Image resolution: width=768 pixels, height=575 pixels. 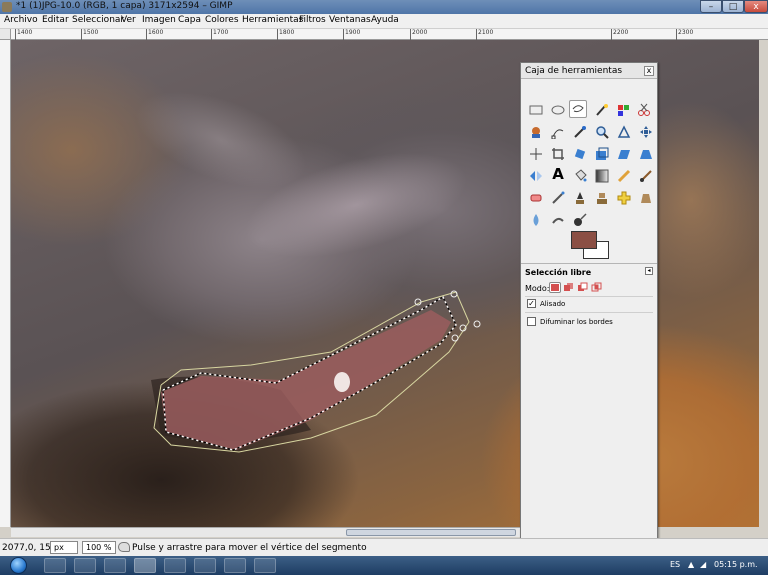 What do you see at coordinates (691, 564) in the screenshot?
I see `network-icon: ▲` at bounding box center [691, 564].